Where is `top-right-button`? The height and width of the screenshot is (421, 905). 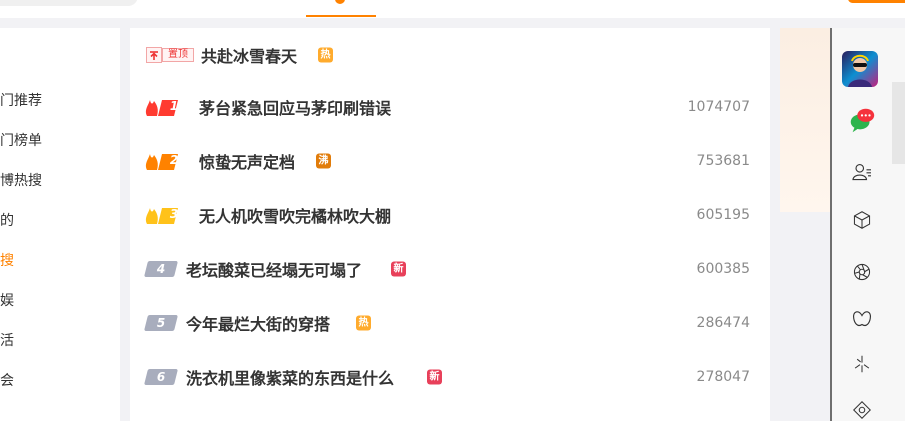 top-right-button is located at coordinates (876, 1).